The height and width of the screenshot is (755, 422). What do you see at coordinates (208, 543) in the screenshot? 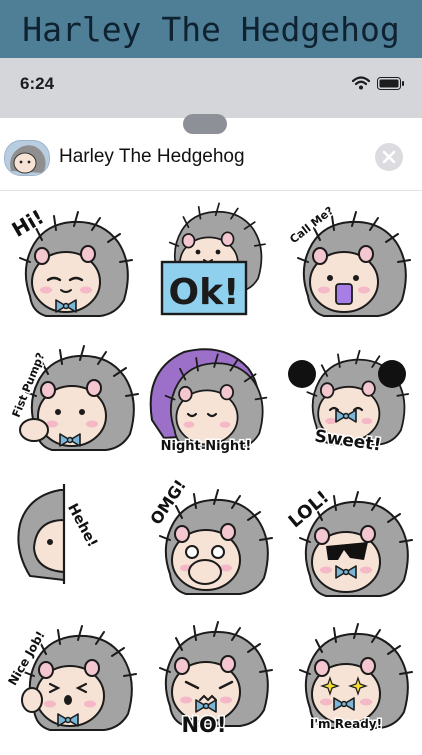
I see `sticker-omg: OMG!` at bounding box center [208, 543].